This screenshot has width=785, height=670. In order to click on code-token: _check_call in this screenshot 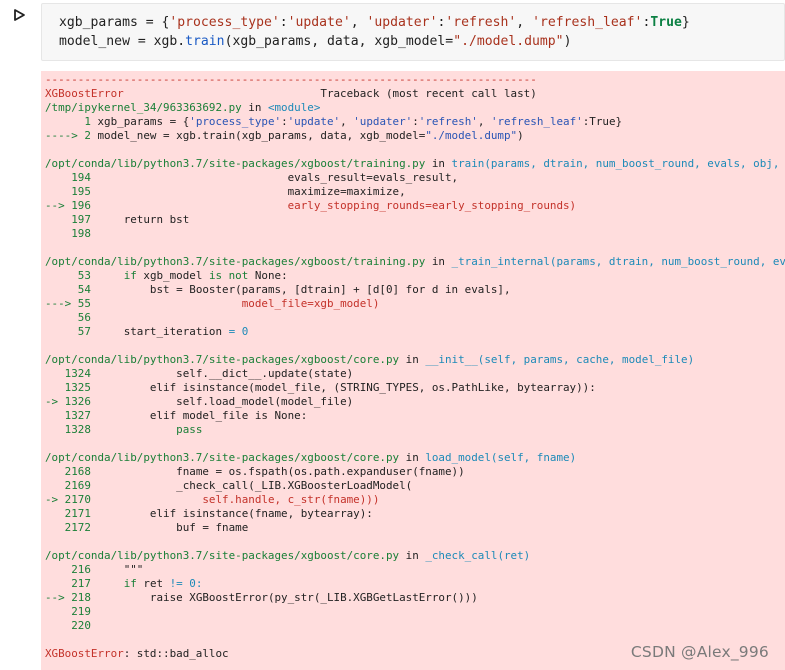, I will do `click(461, 555)`.